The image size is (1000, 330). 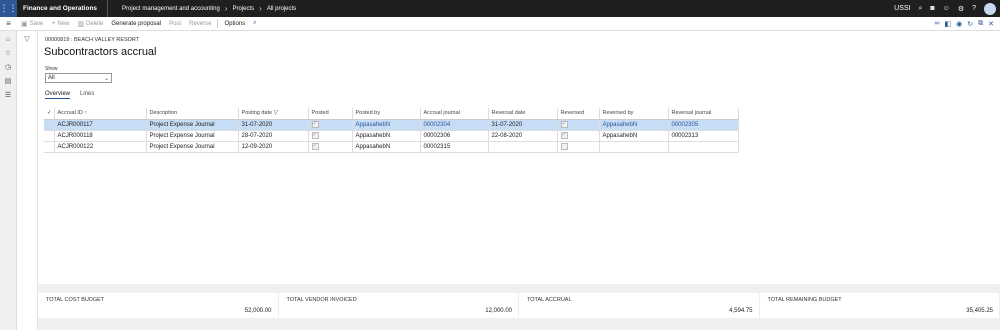 I want to click on cell-reversed-by, so click(x=634, y=147).